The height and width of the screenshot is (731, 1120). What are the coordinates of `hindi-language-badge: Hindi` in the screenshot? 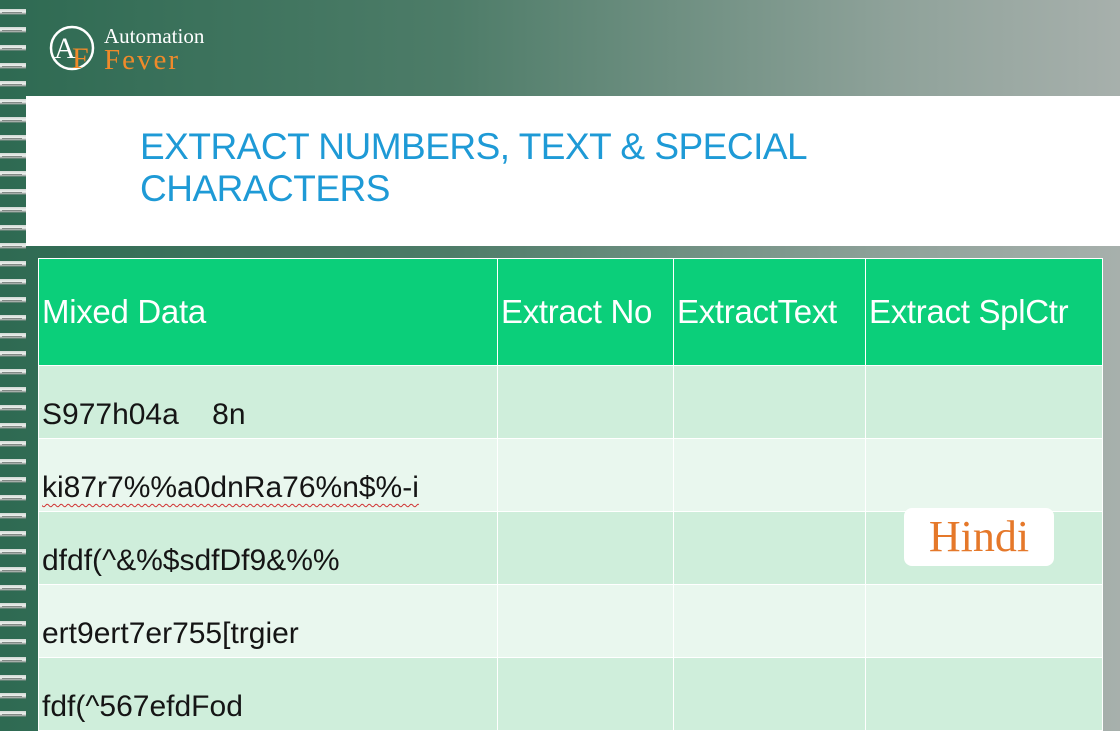 It's located at (979, 537).